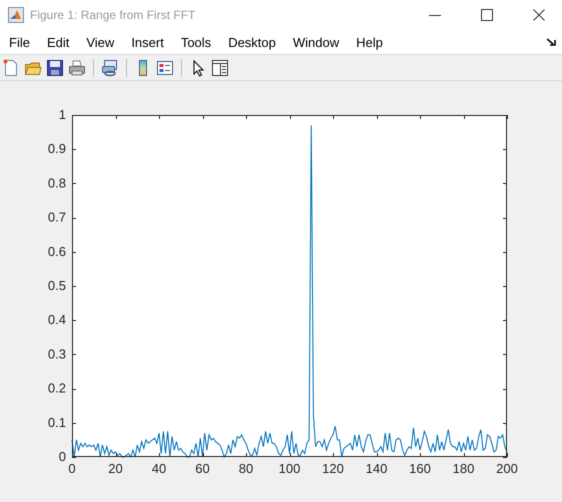 The image size is (562, 502). I want to click on y-tick-label: 0, so click(62, 456).